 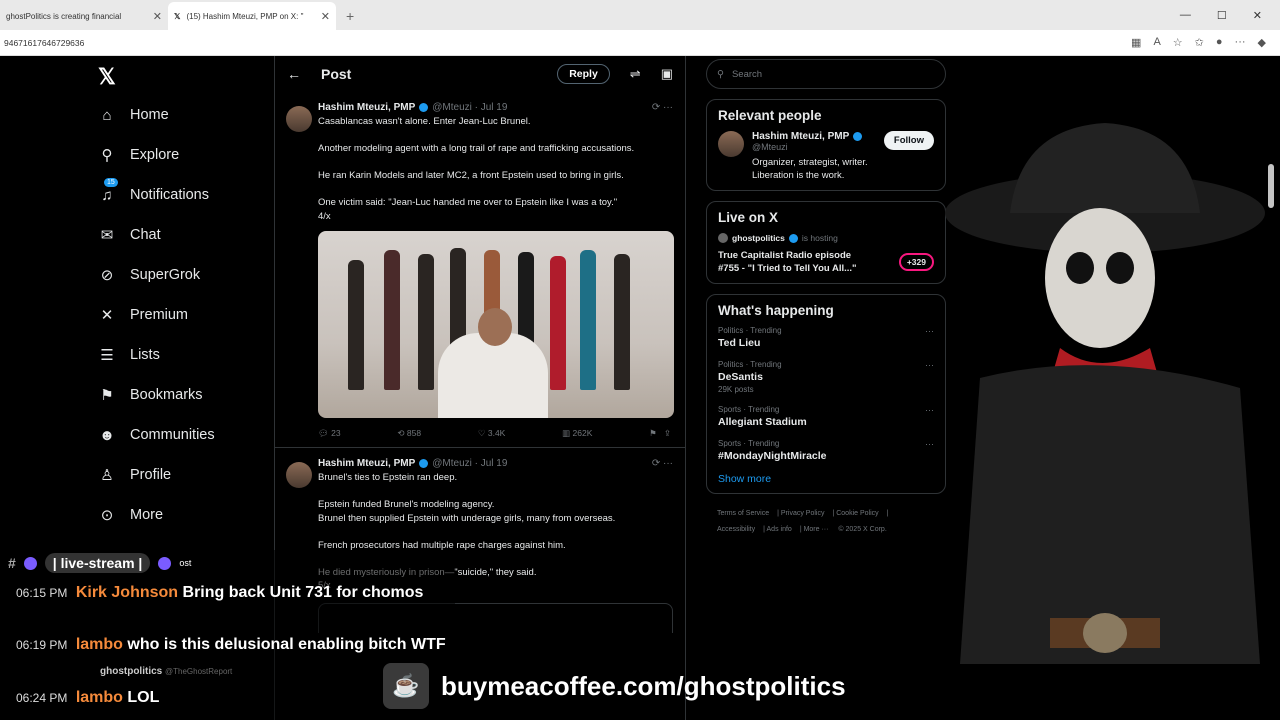 What do you see at coordinates (153, 191) in the screenshot?
I see `nav-item-notifications: ♫ 15 Notifications` at bounding box center [153, 191].